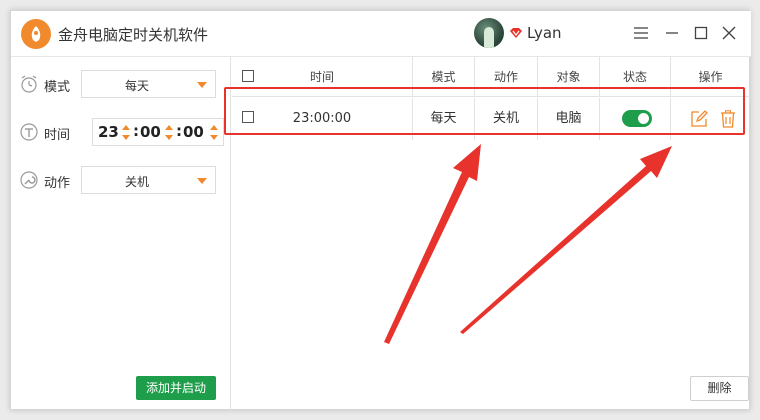 The height and width of the screenshot is (420, 760). Describe the element at coordinates (193, 132) in the screenshot. I see `time-second: 00` at that location.